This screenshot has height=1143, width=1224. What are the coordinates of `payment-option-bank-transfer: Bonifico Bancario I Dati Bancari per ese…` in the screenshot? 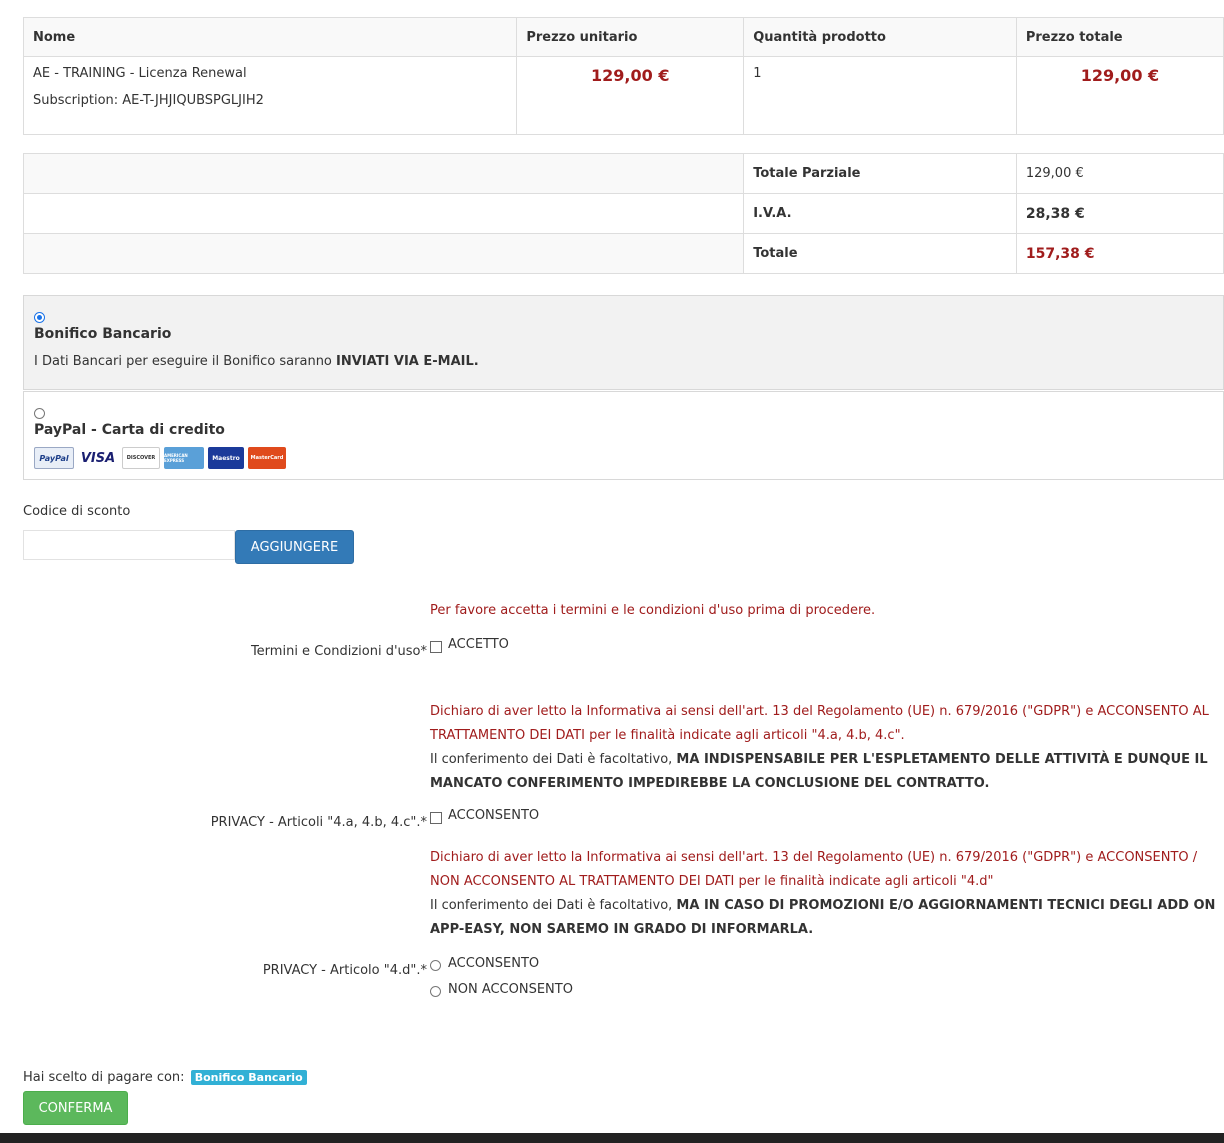 It's located at (623, 342).